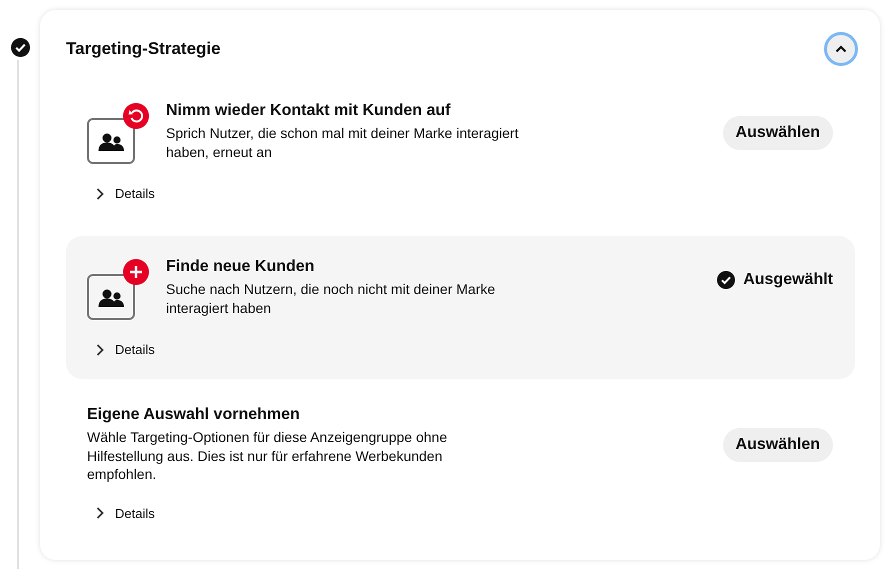 This screenshot has height=569, width=888. I want to click on option-description: Sprich Nutzer, die schon mal mit deiner Marke interagiert haben, erneut an, so click(343, 142).